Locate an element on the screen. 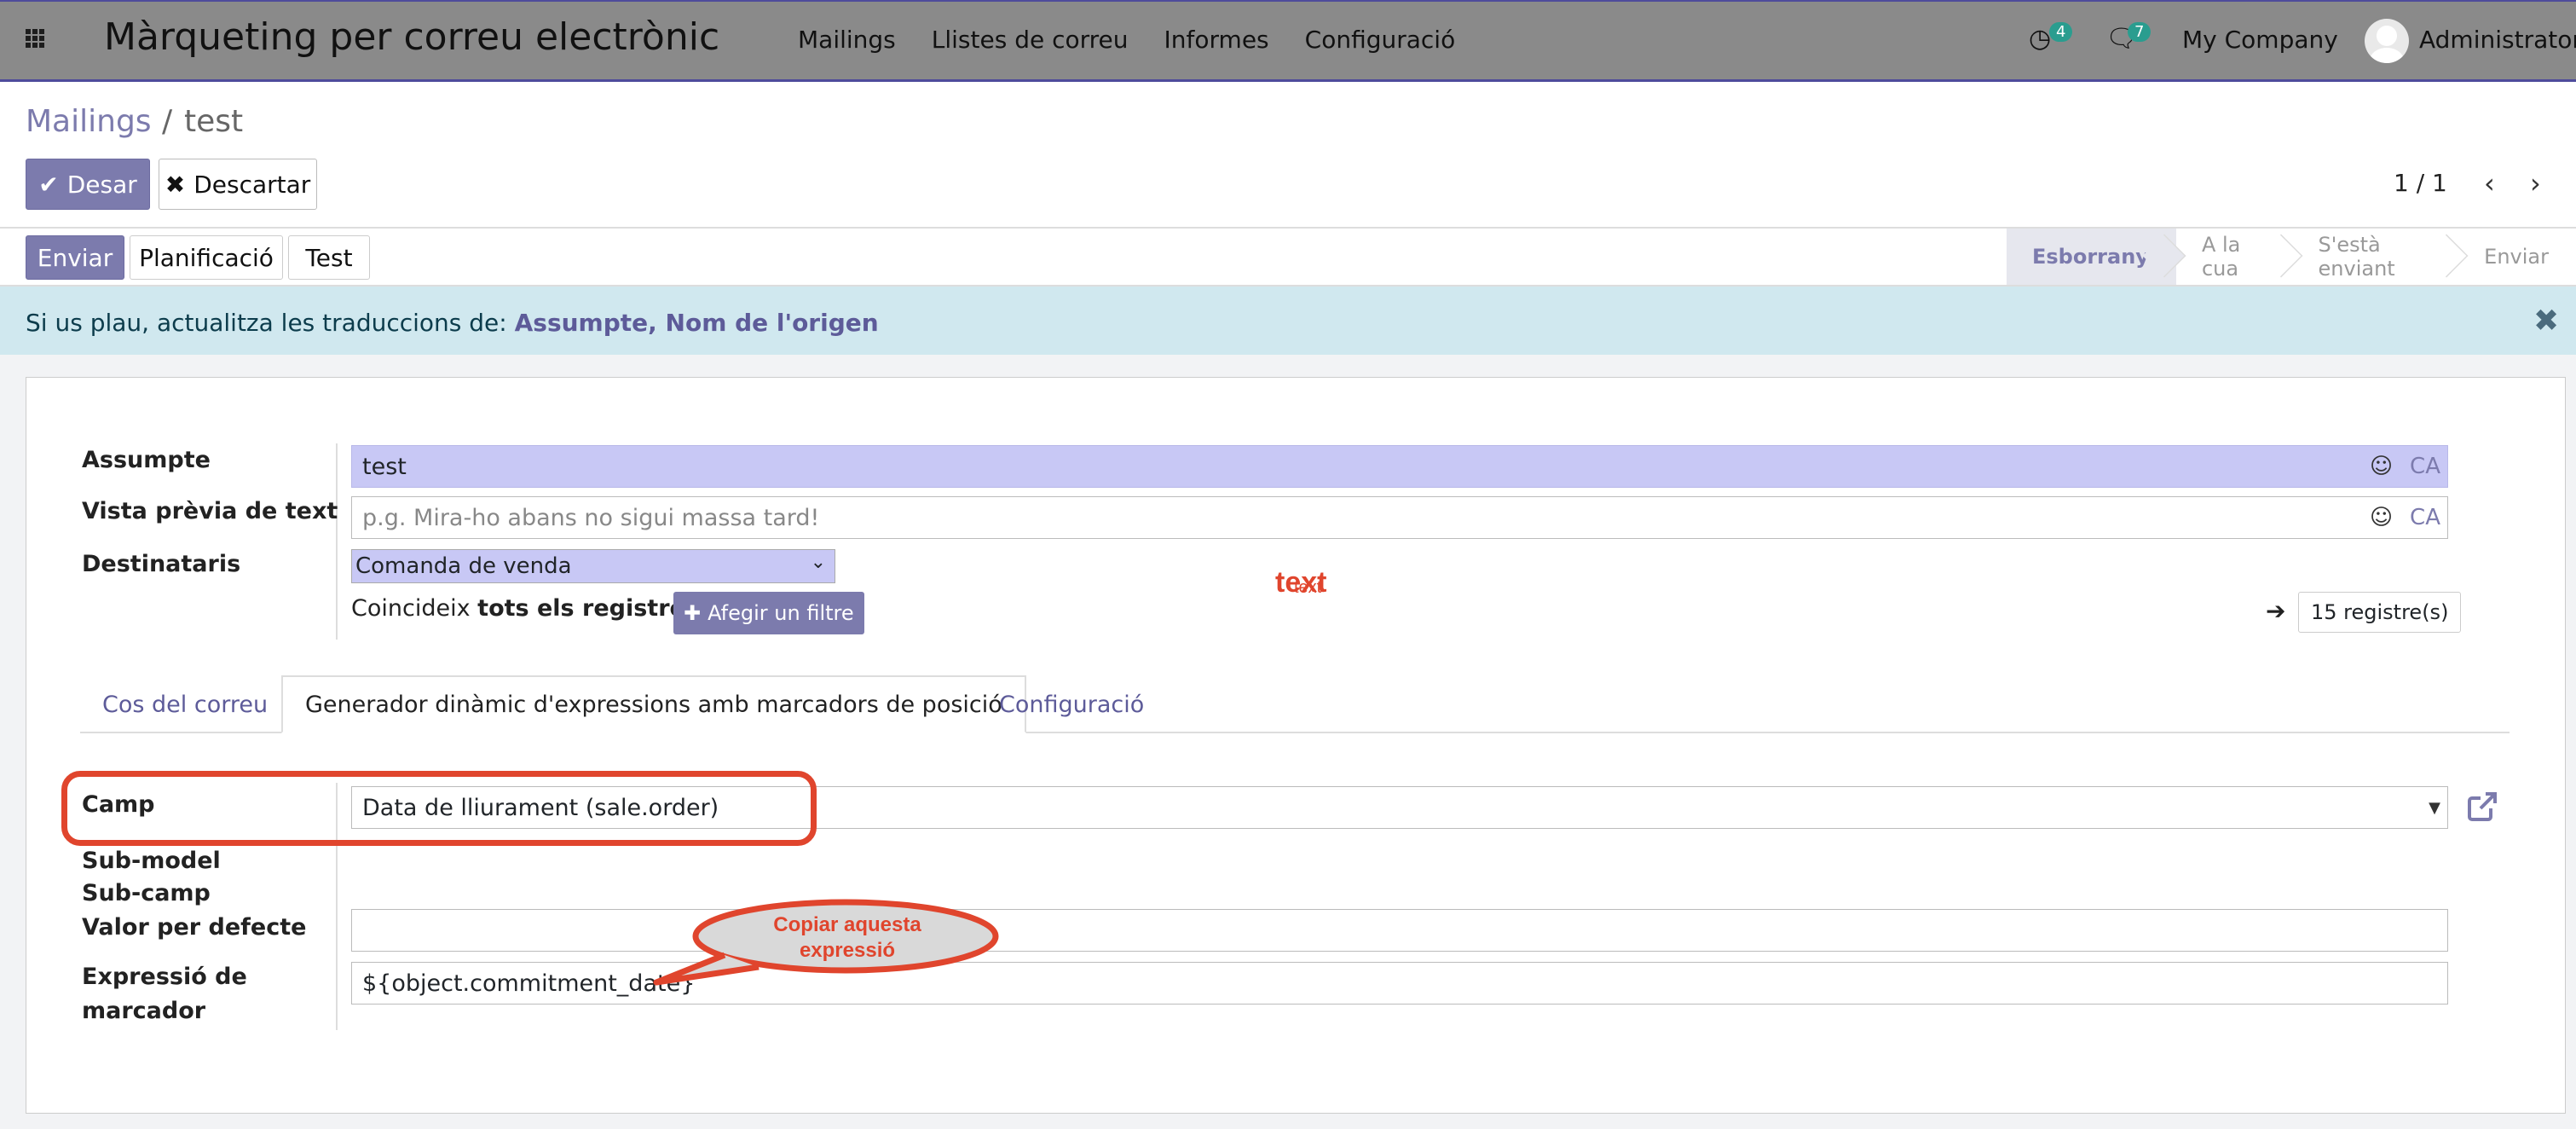 This screenshot has height=1129, width=2576. chevron-right-icon: › is located at coordinates (2535, 183).